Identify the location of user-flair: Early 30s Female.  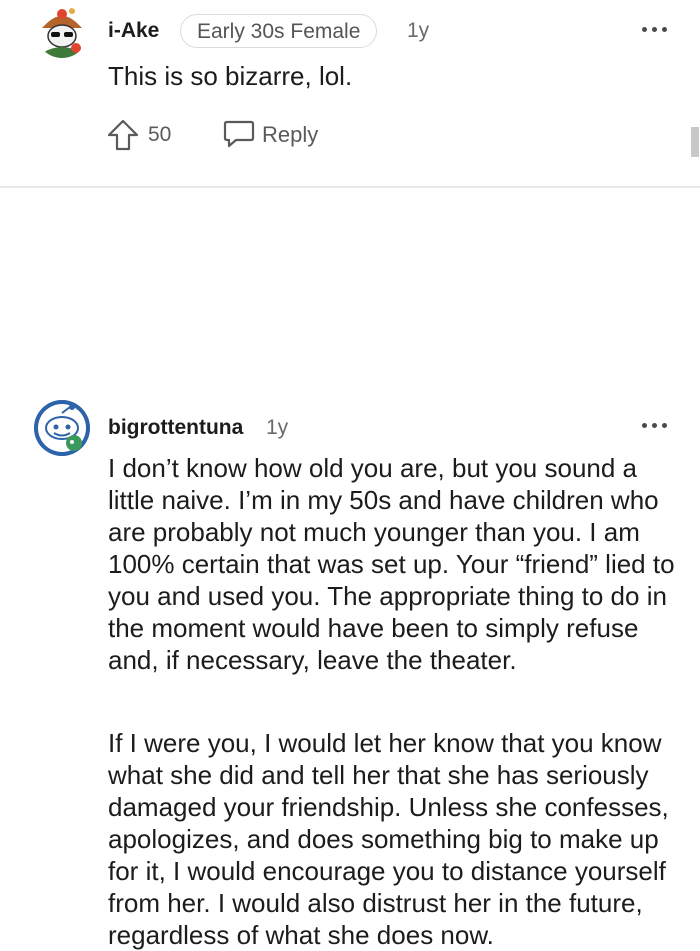
(279, 31).